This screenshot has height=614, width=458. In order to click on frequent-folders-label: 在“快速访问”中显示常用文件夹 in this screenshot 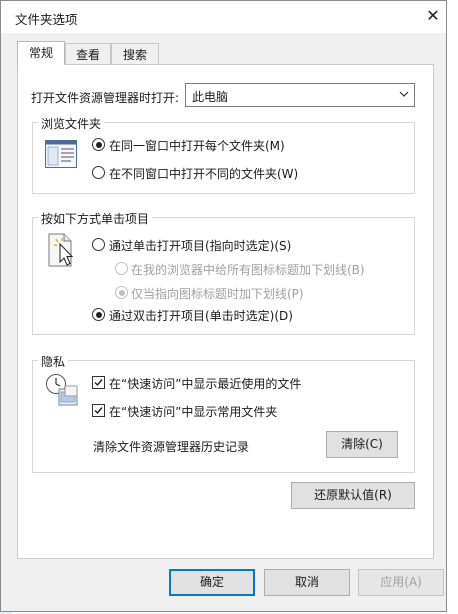, I will do `click(193, 412)`.